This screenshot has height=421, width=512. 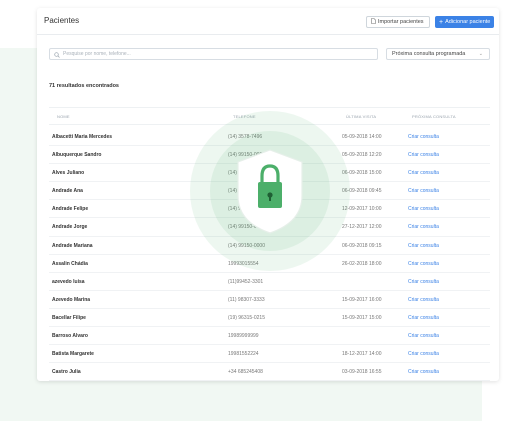 What do you see at coordinates (246, 317) in the screenshot?
I see `patient-phone: (19) 96315-0215` at bounding box center [246, 317].